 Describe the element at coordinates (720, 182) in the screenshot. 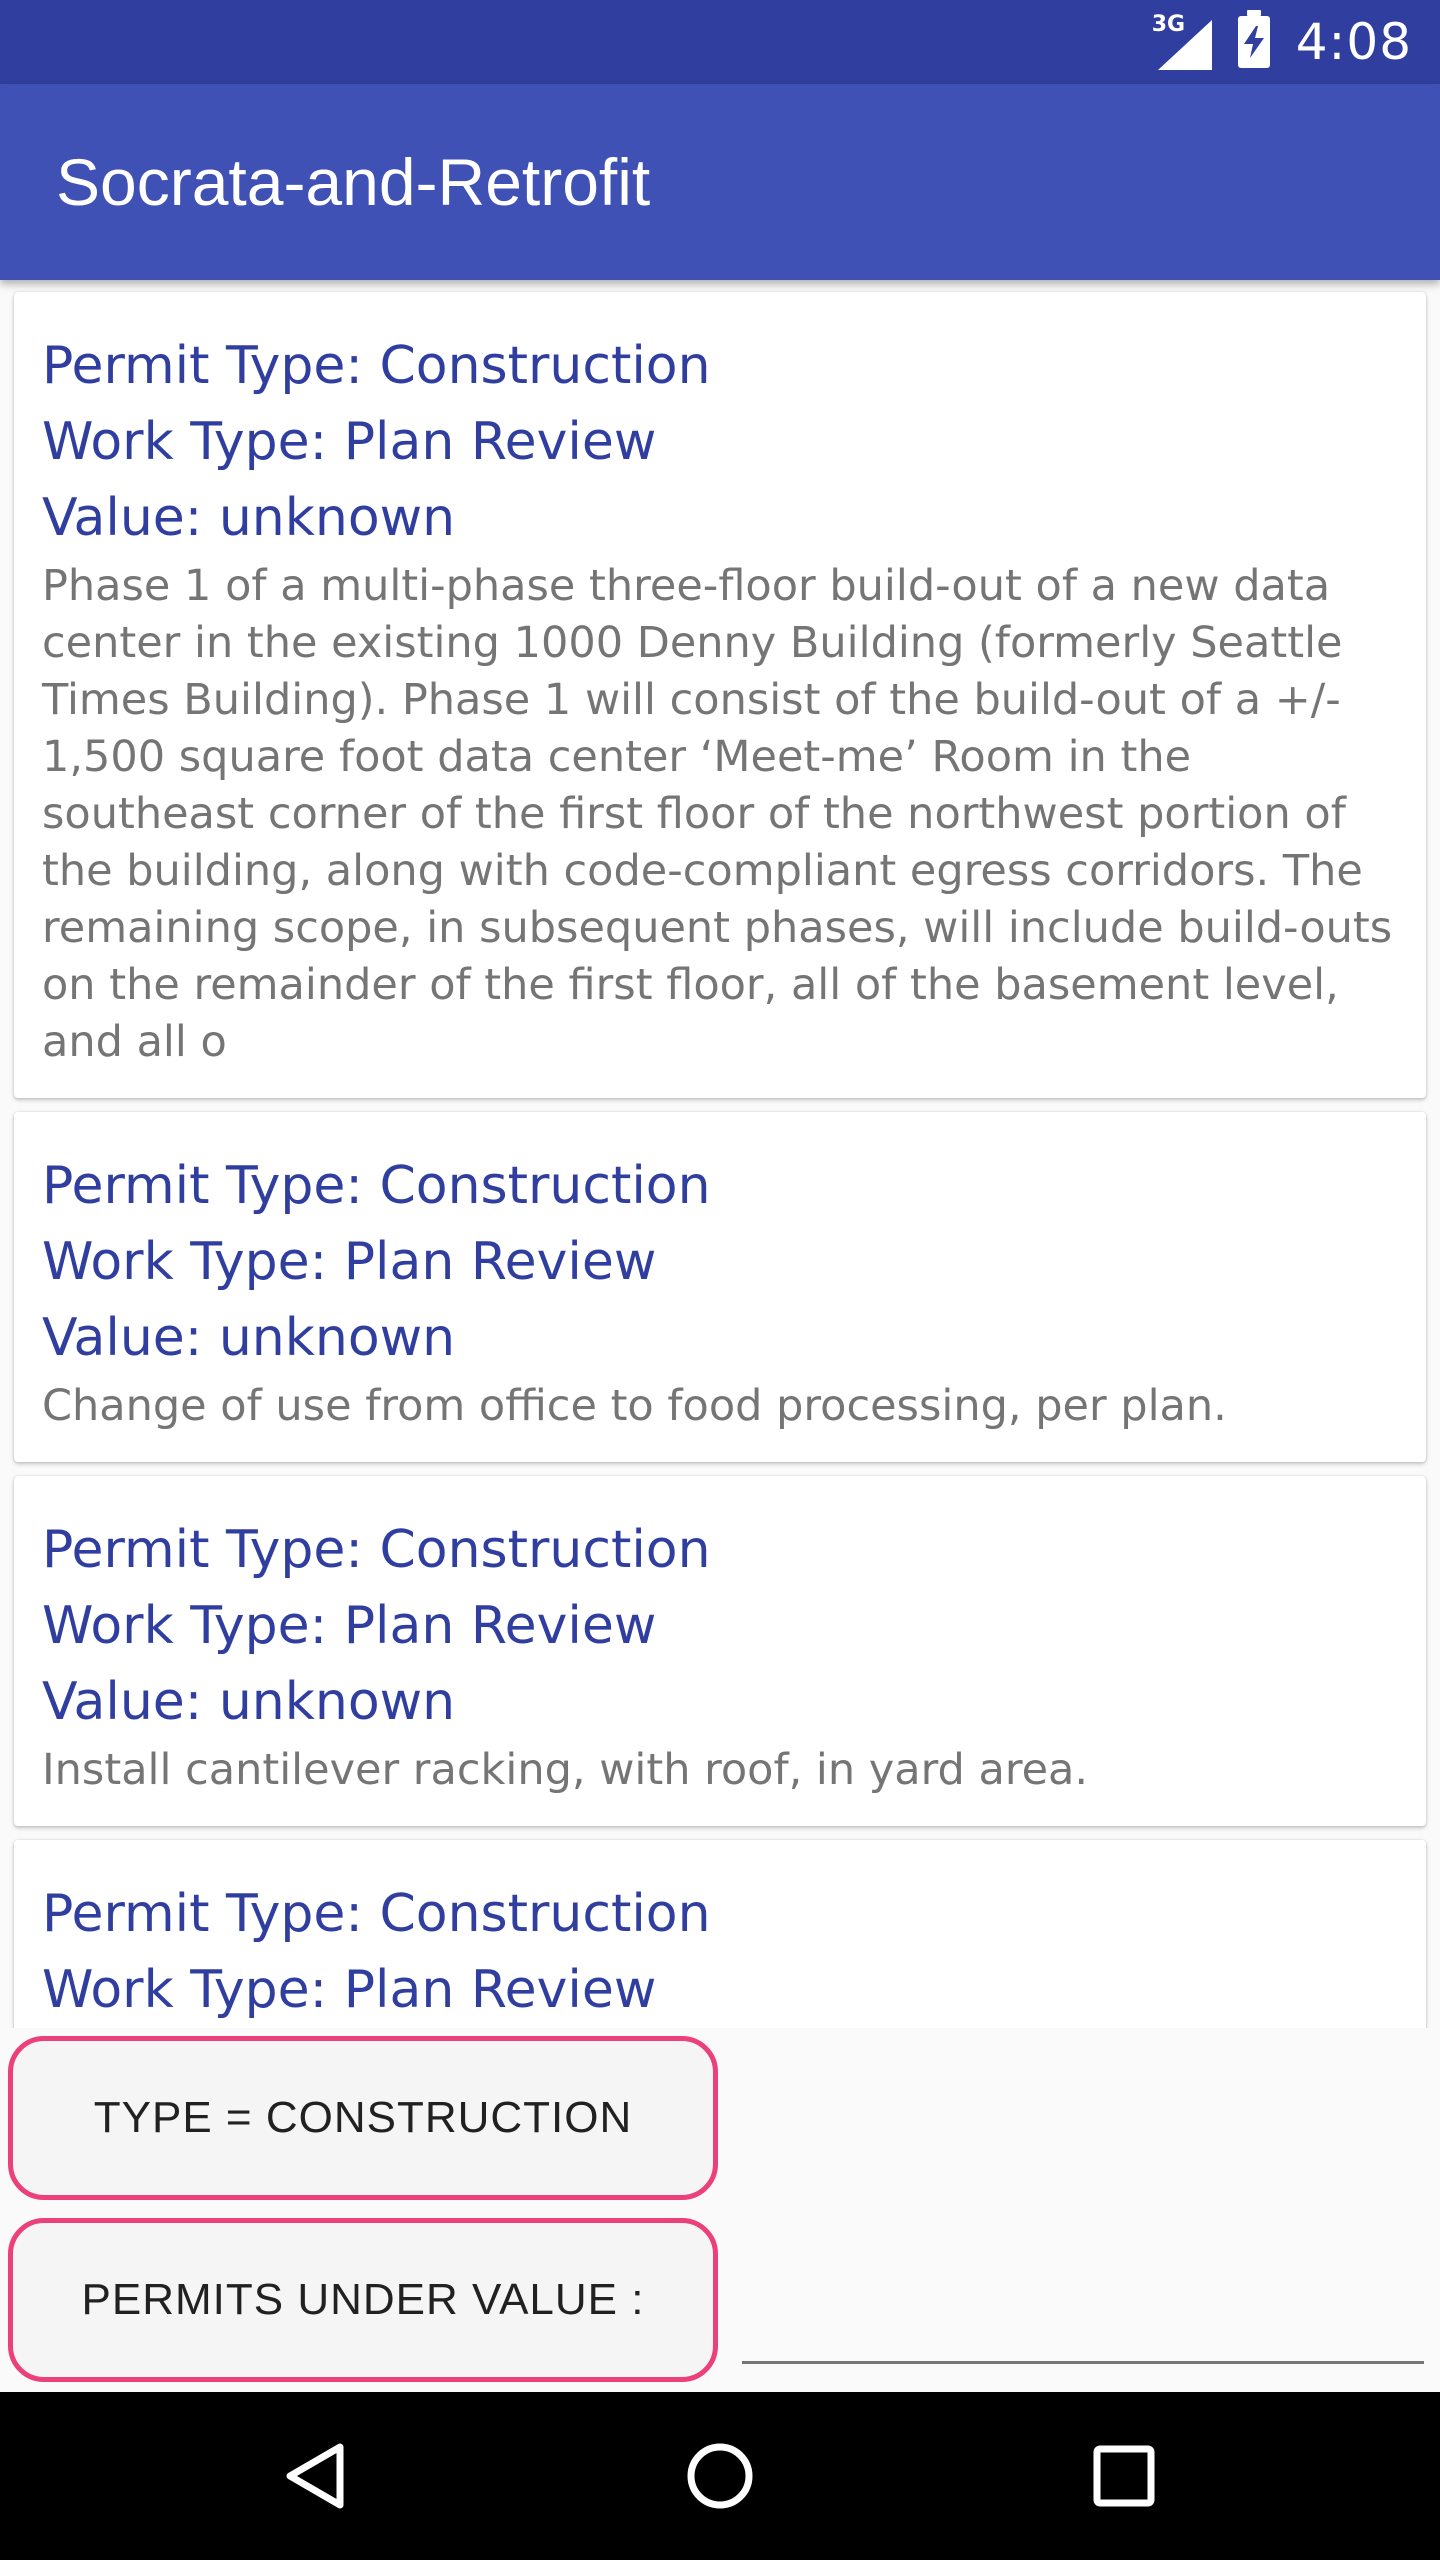

I see `app-bar: Socrata-and-Retrofit` at that location.